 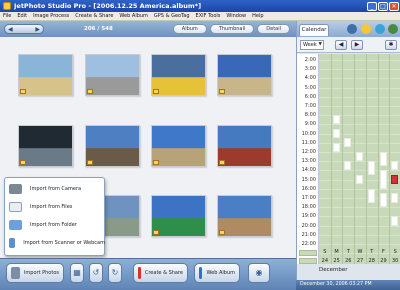 What do you see at coordinates (314, 30) in the screenshot?
I see `tab-calendar: Calendar` at bounding box center [314, 30].